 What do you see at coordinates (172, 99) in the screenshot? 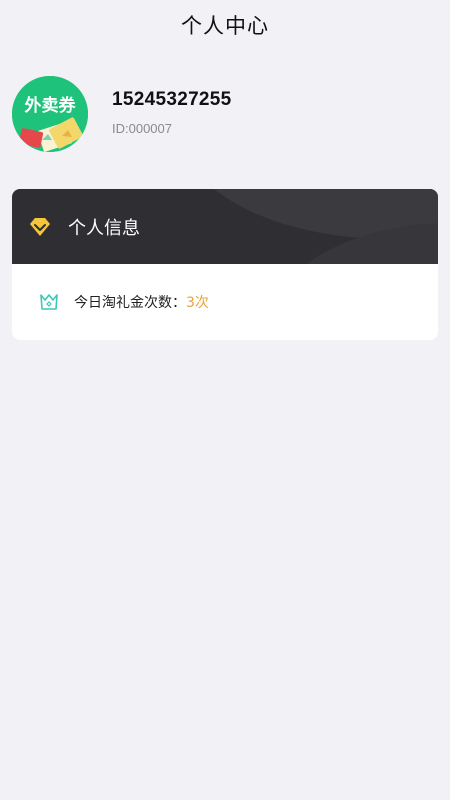
I see `user-phone: 15245327255` at bounding box center [172, 99].